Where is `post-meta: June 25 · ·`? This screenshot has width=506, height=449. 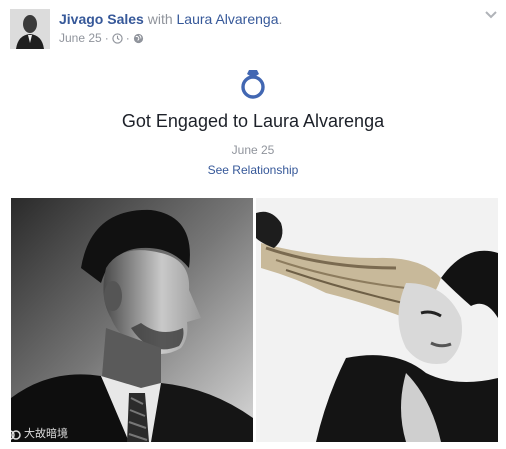
post-meta: June 25 · · is located at coordinates (101, 38).